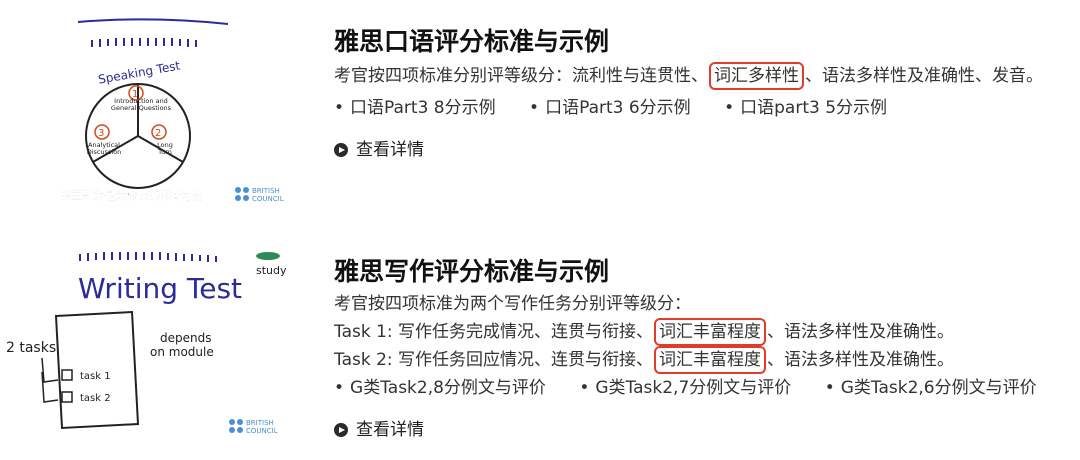 The width and height of the screenshot is (1080, 460). What do you see at coordinates (31, 348) in the screenshot?
I see `tasks-label: 2 tasks` at bounding box center [31, 348].